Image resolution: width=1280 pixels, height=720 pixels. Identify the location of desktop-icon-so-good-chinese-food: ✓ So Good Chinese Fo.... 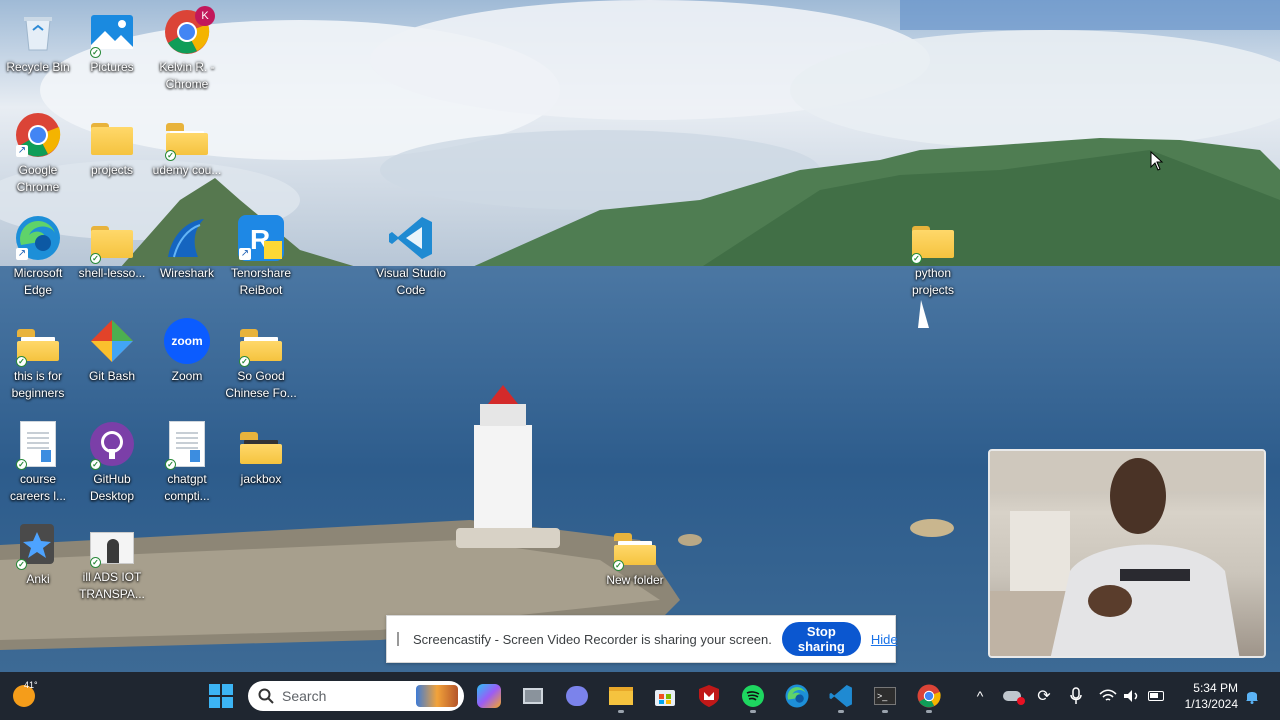
(261, 359).